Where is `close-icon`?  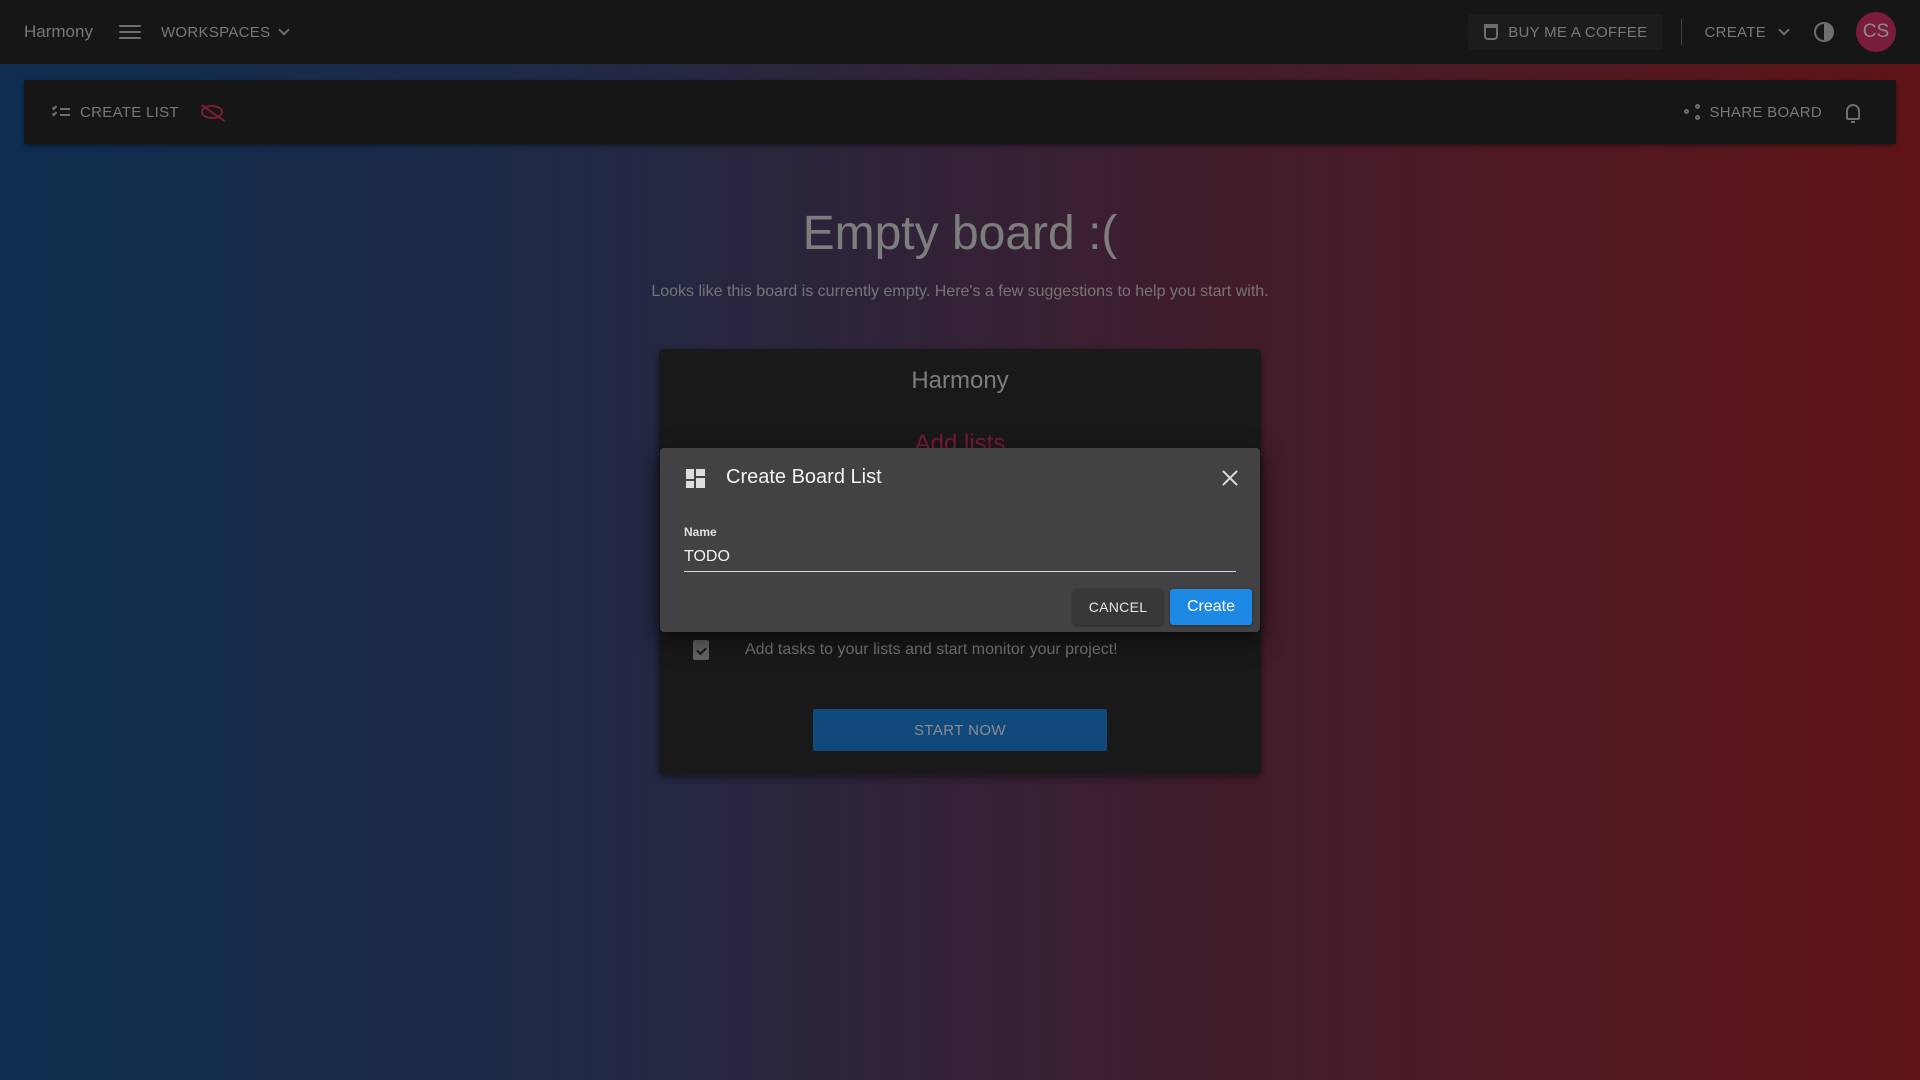
close-icon is located at coordinates (1230, 478).